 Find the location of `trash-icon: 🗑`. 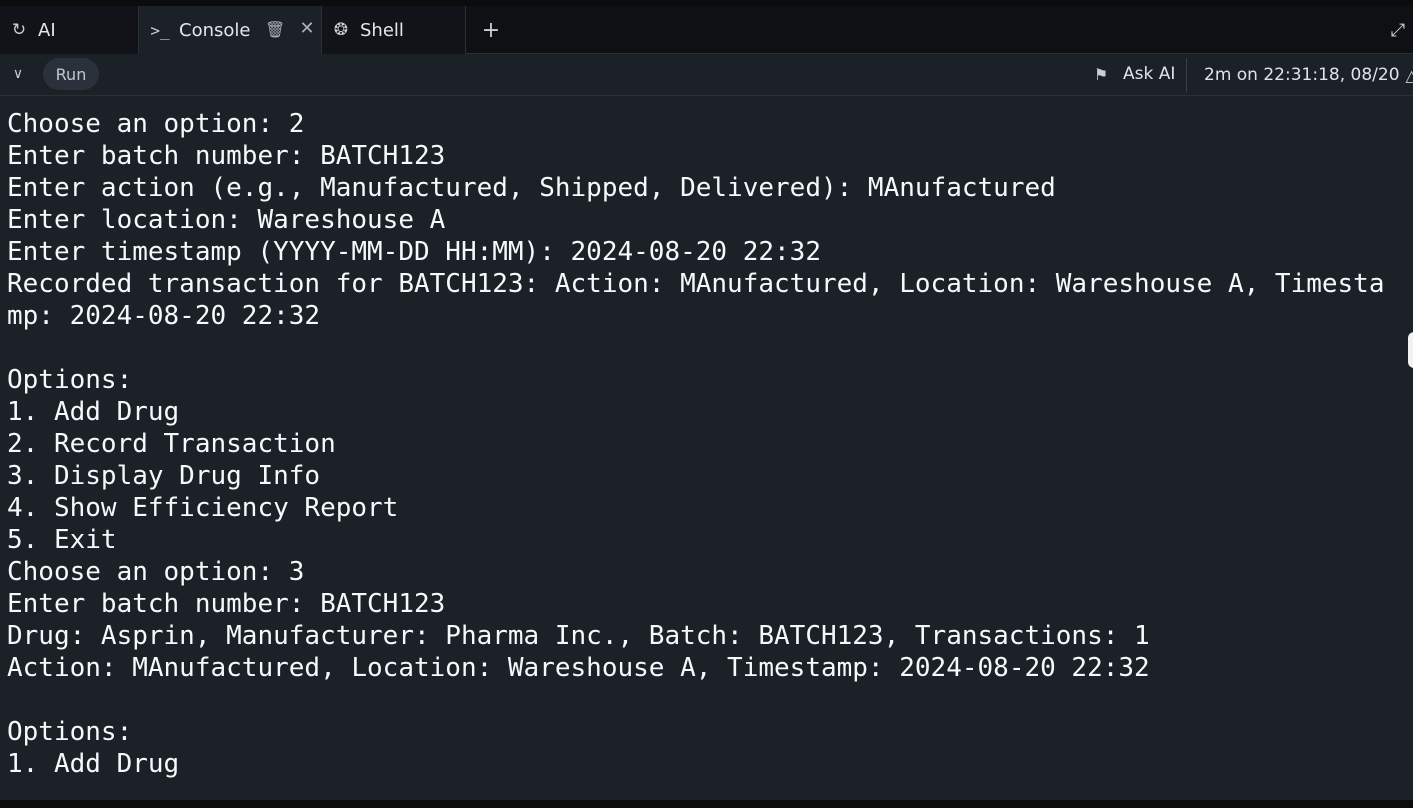

trash-icon: 🗑 is located at coordinates (275, 30).